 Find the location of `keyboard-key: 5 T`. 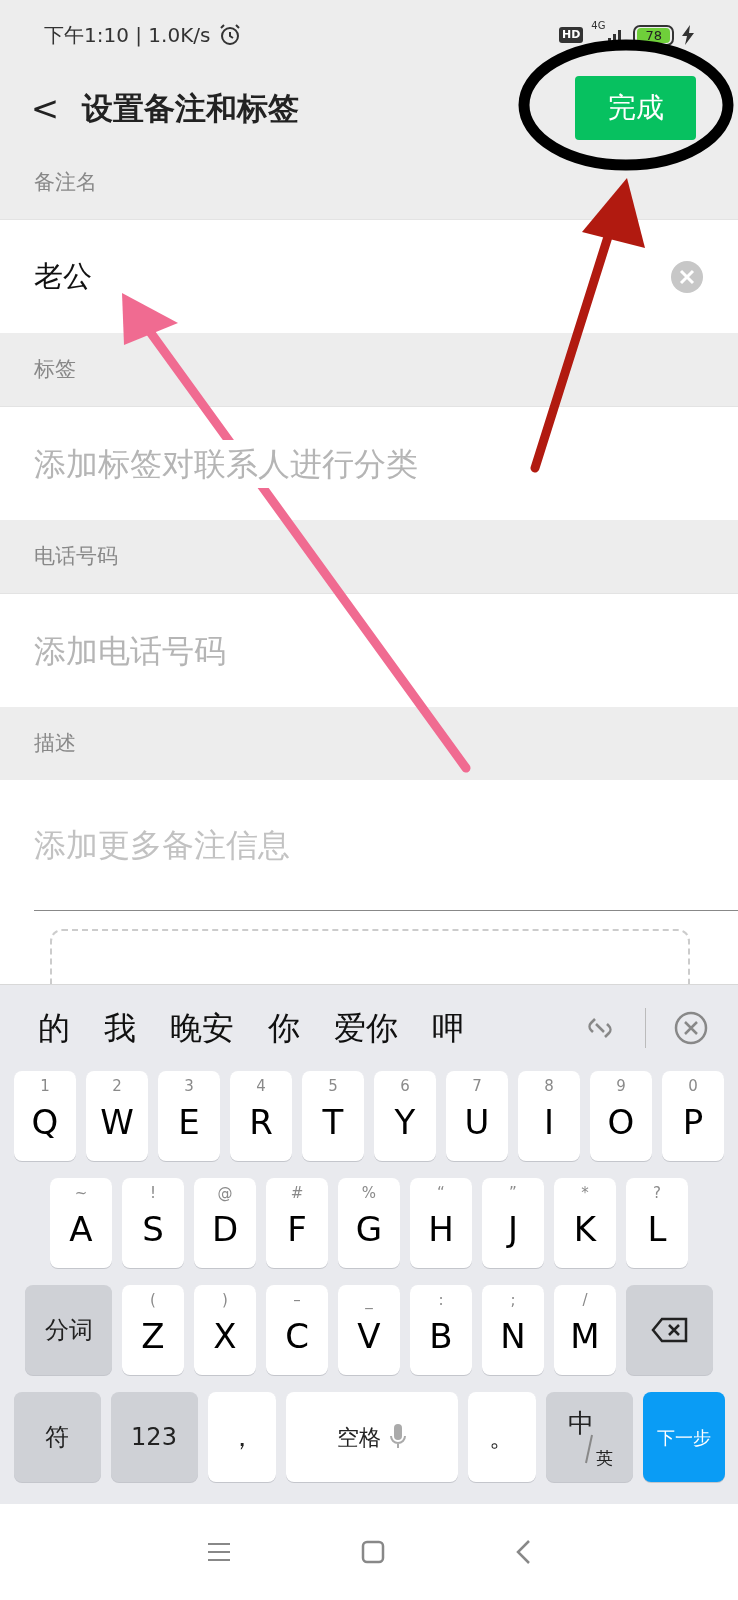

keyboard-key: 5 T is located at coordinates (333, 1116).